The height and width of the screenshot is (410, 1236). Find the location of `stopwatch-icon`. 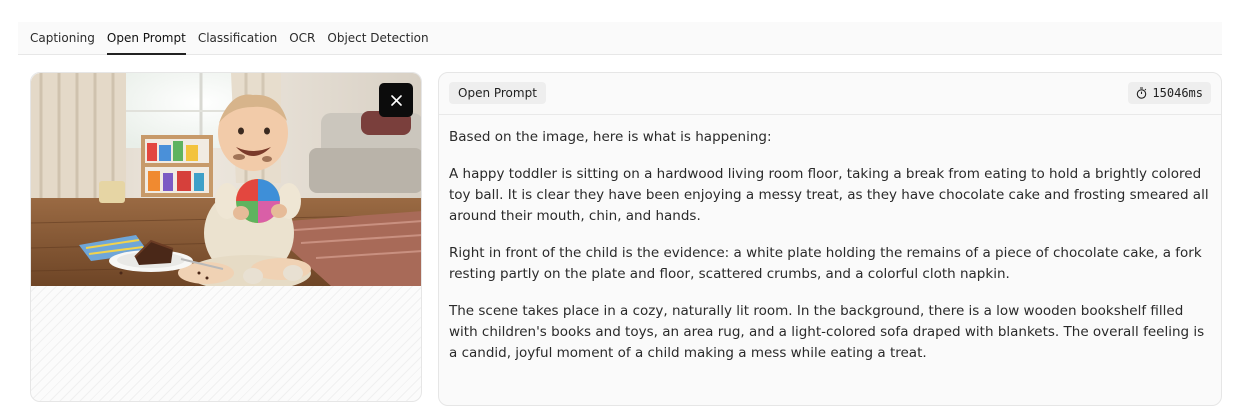

stopwatch-icon is located at coordinates (1142, 93).